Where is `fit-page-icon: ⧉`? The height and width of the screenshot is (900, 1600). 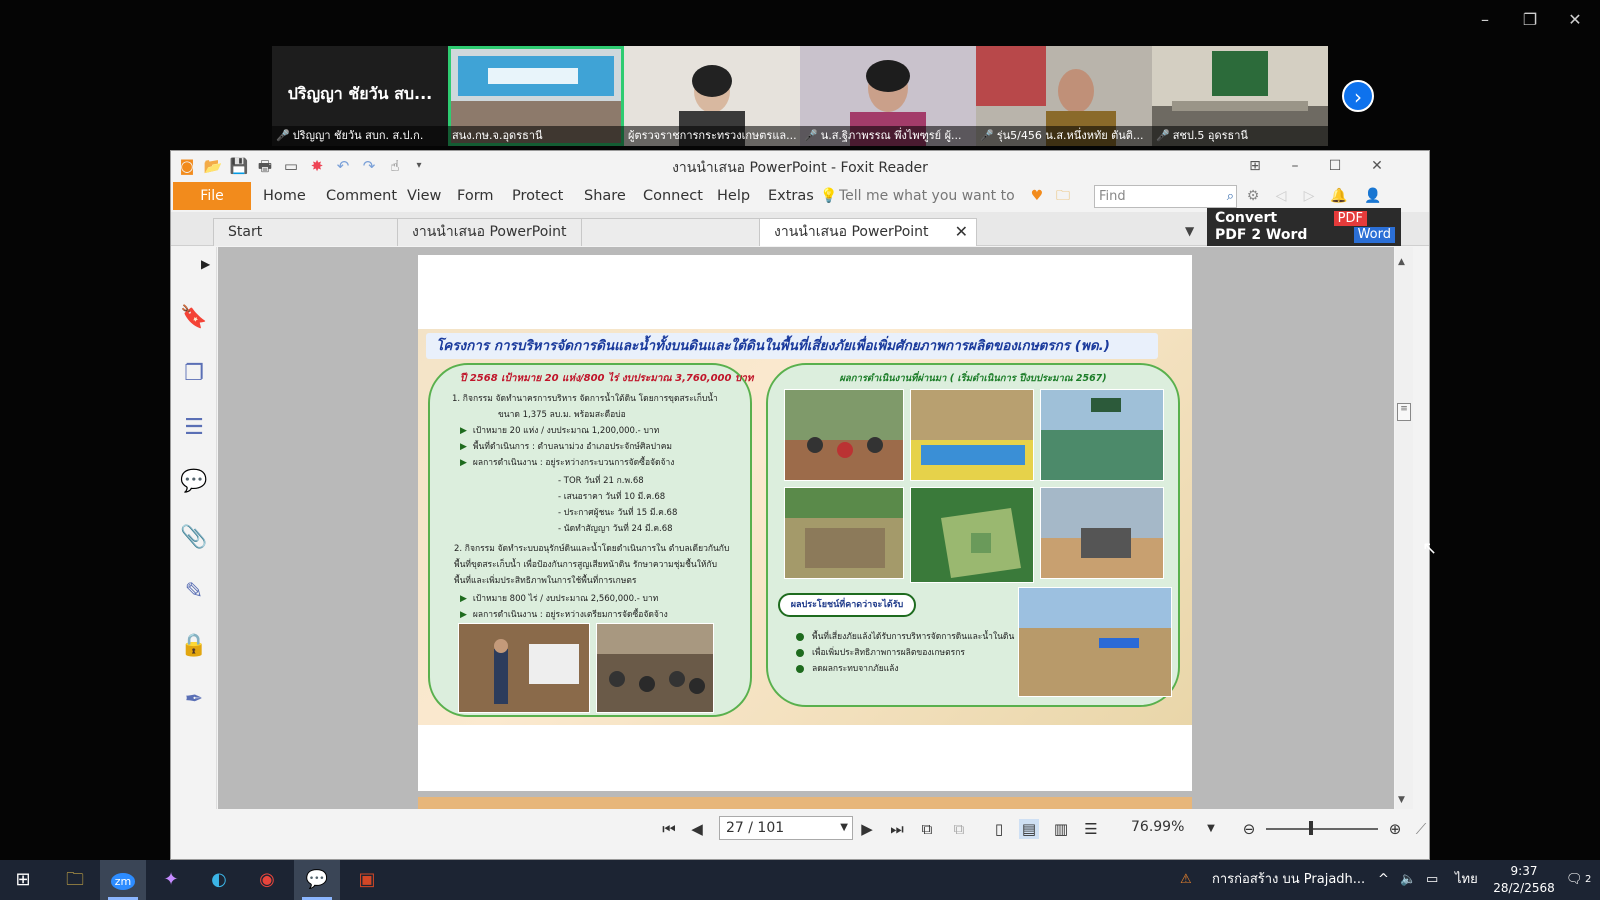
fit-page-icon: ⧉ is located at coordinates (927, 829).